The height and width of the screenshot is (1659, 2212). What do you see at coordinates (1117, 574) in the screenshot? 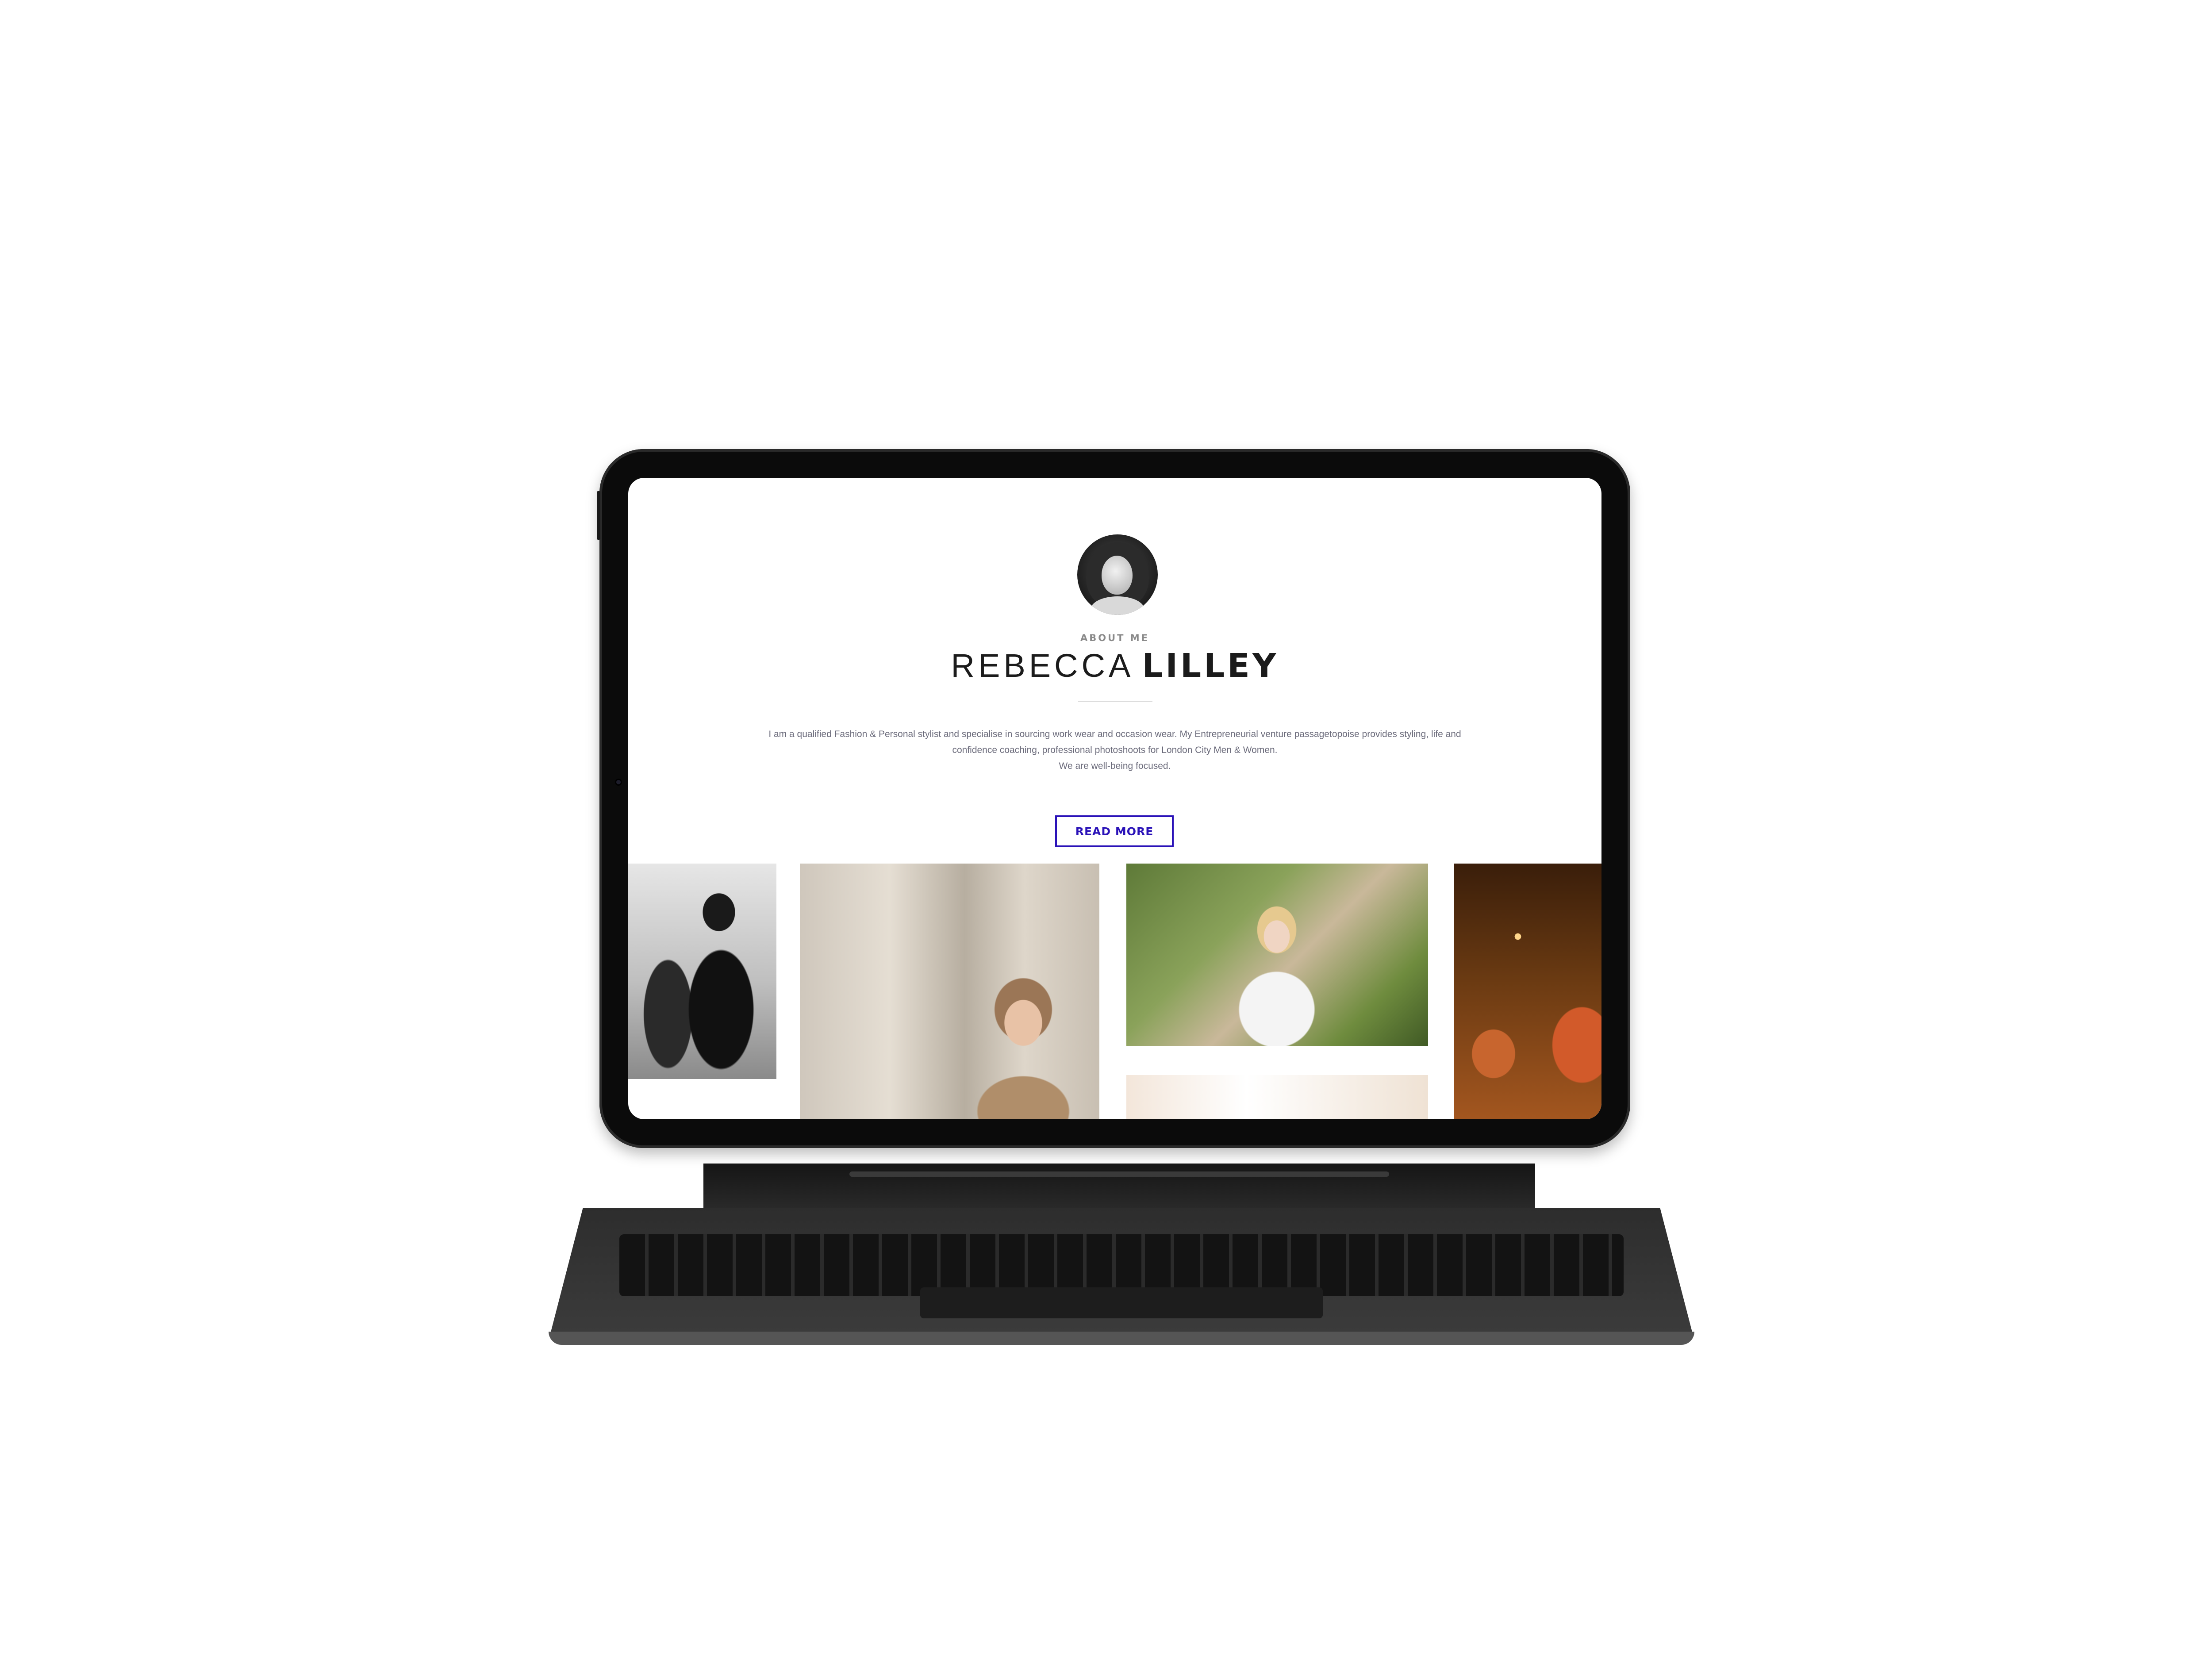
I see `avatar` at bounding box center [1117, 574].